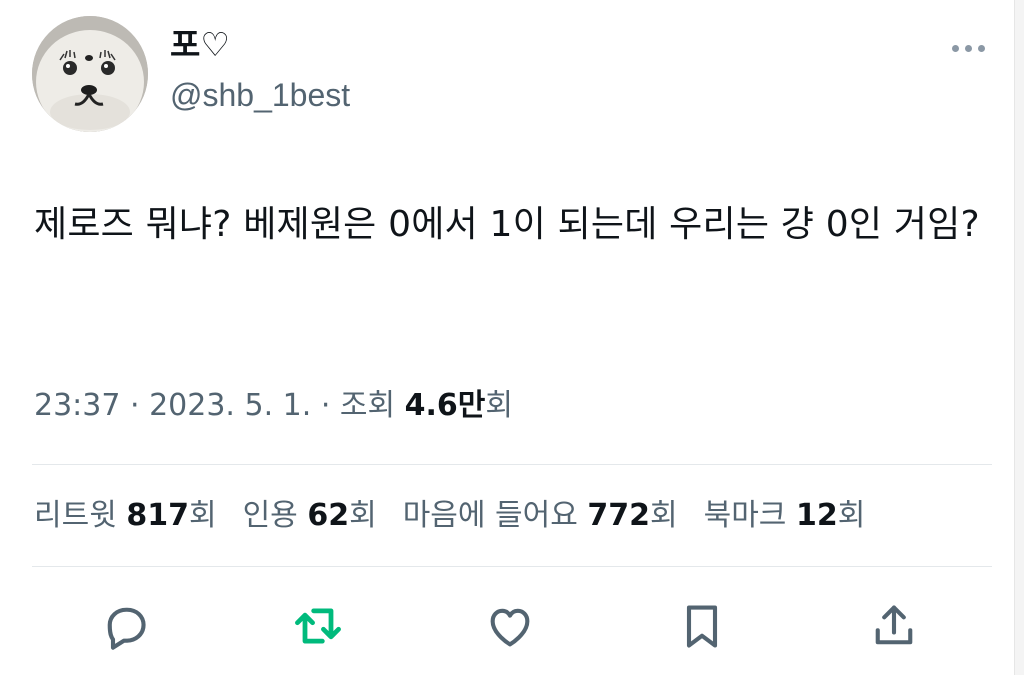 This screenshot has width=1024, height=675. Describe the element at coordinates (618, 515) in the screenshot. I see `stat-value: 772` at that location.